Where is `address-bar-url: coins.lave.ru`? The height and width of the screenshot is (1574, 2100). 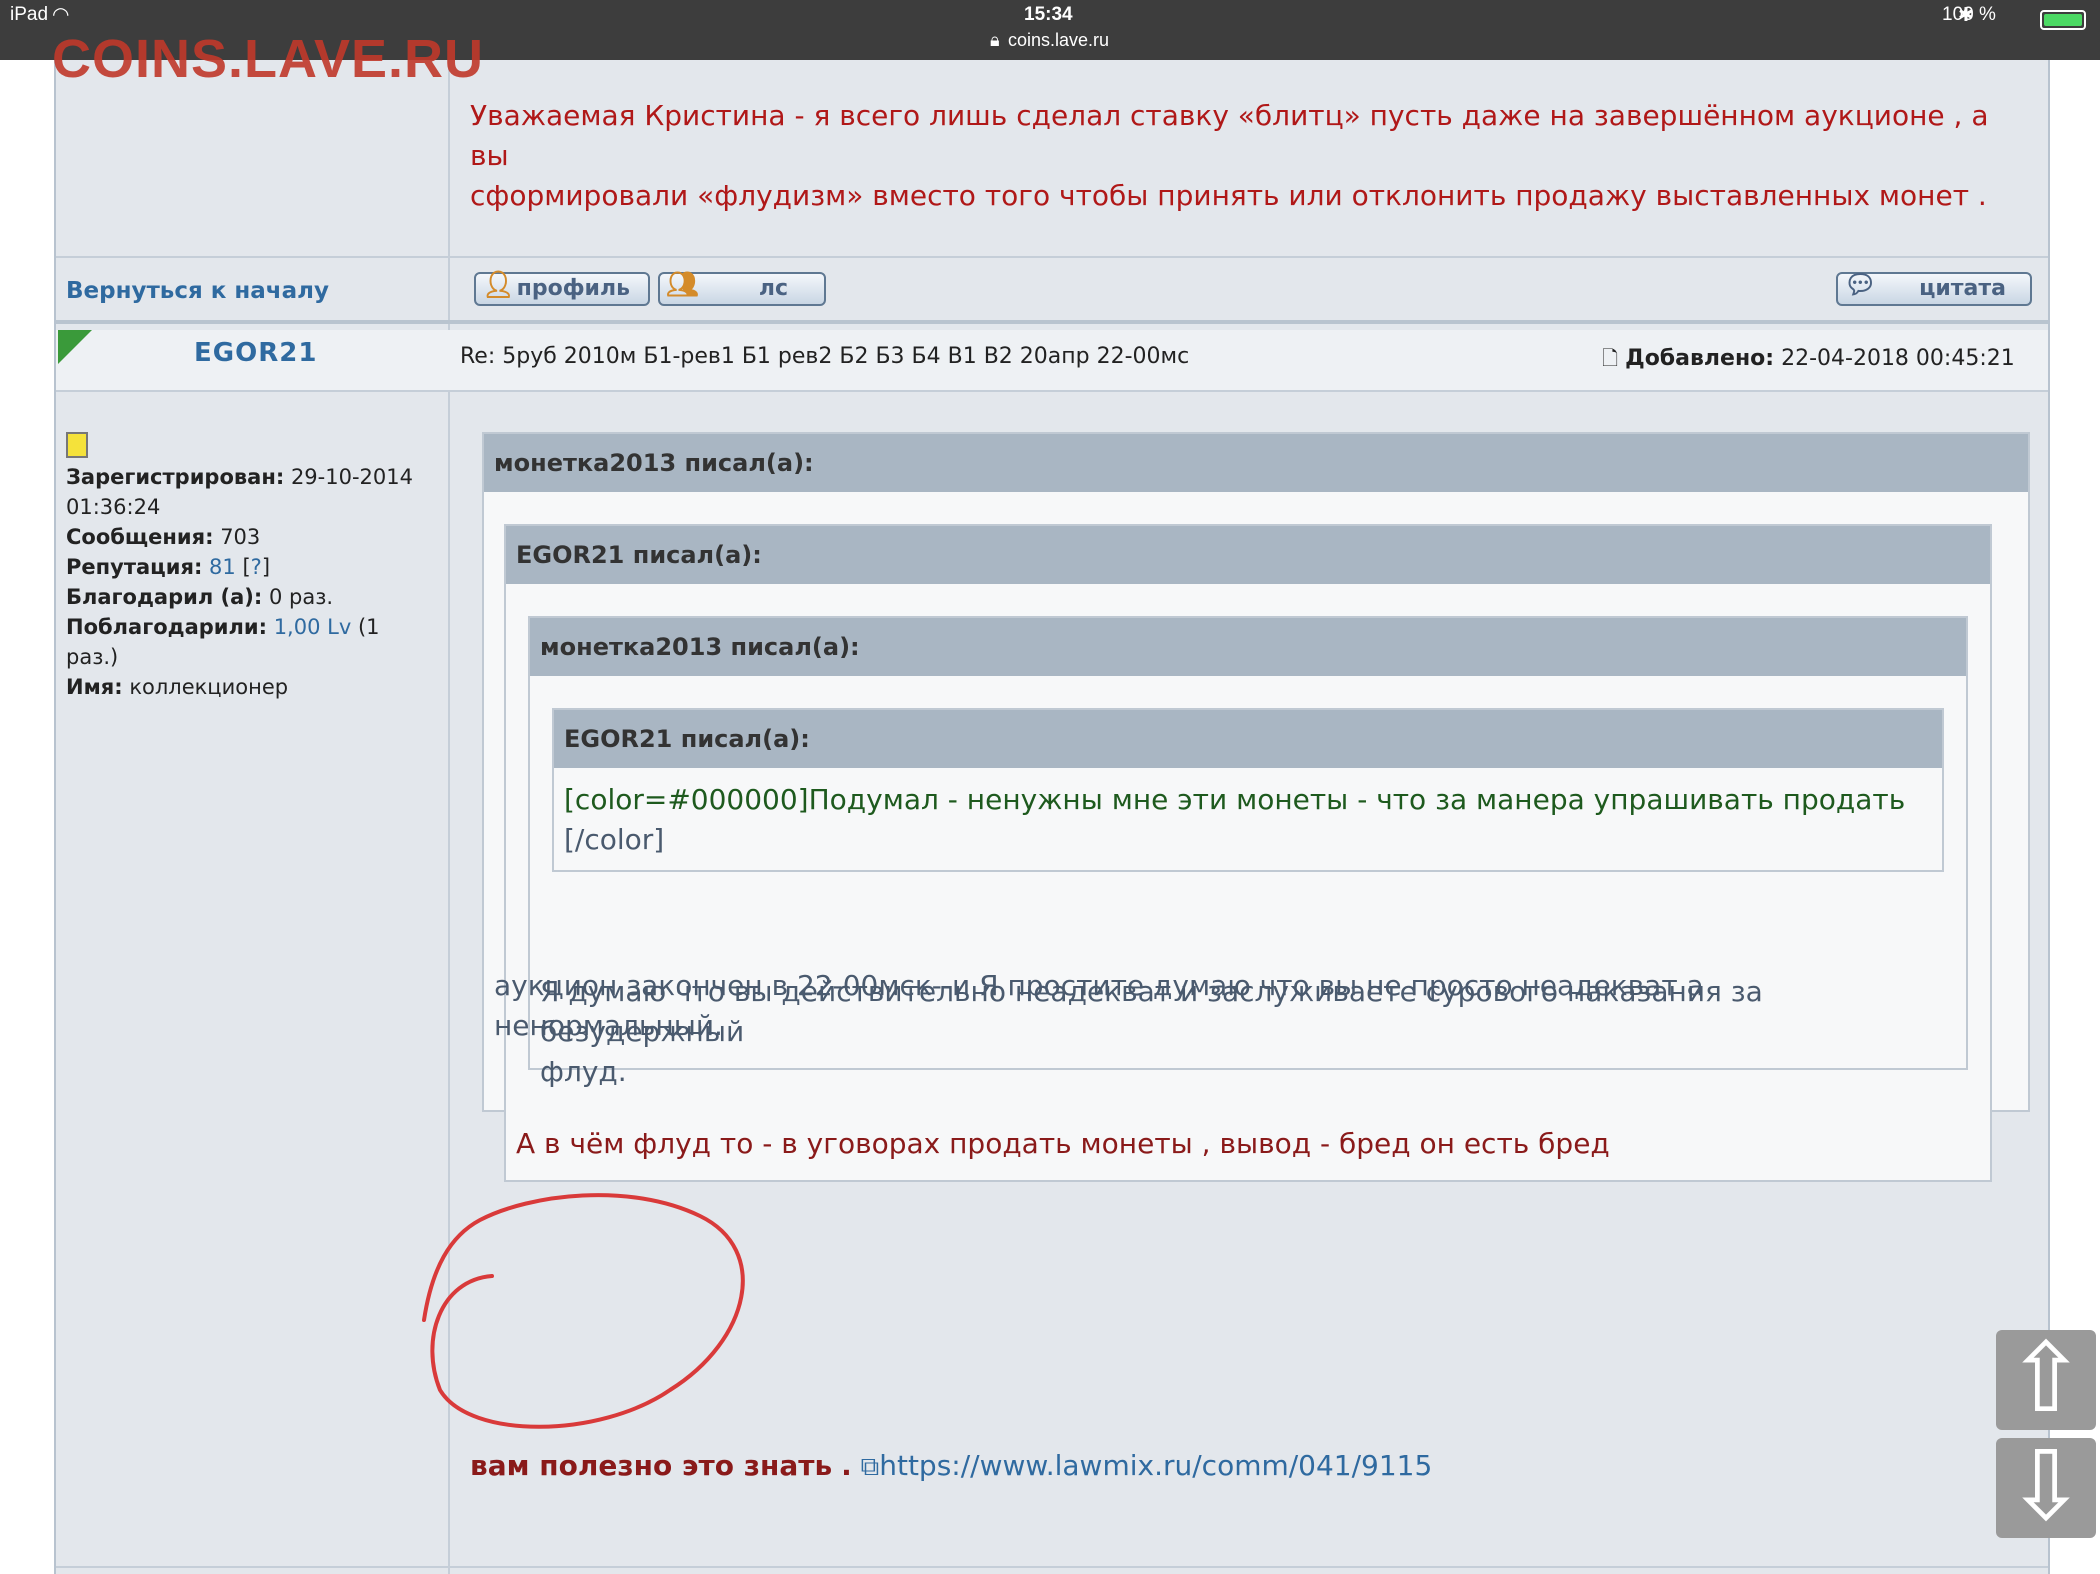
address-bar-url: coins.lave.ru is located at coordinates (1058, 40).